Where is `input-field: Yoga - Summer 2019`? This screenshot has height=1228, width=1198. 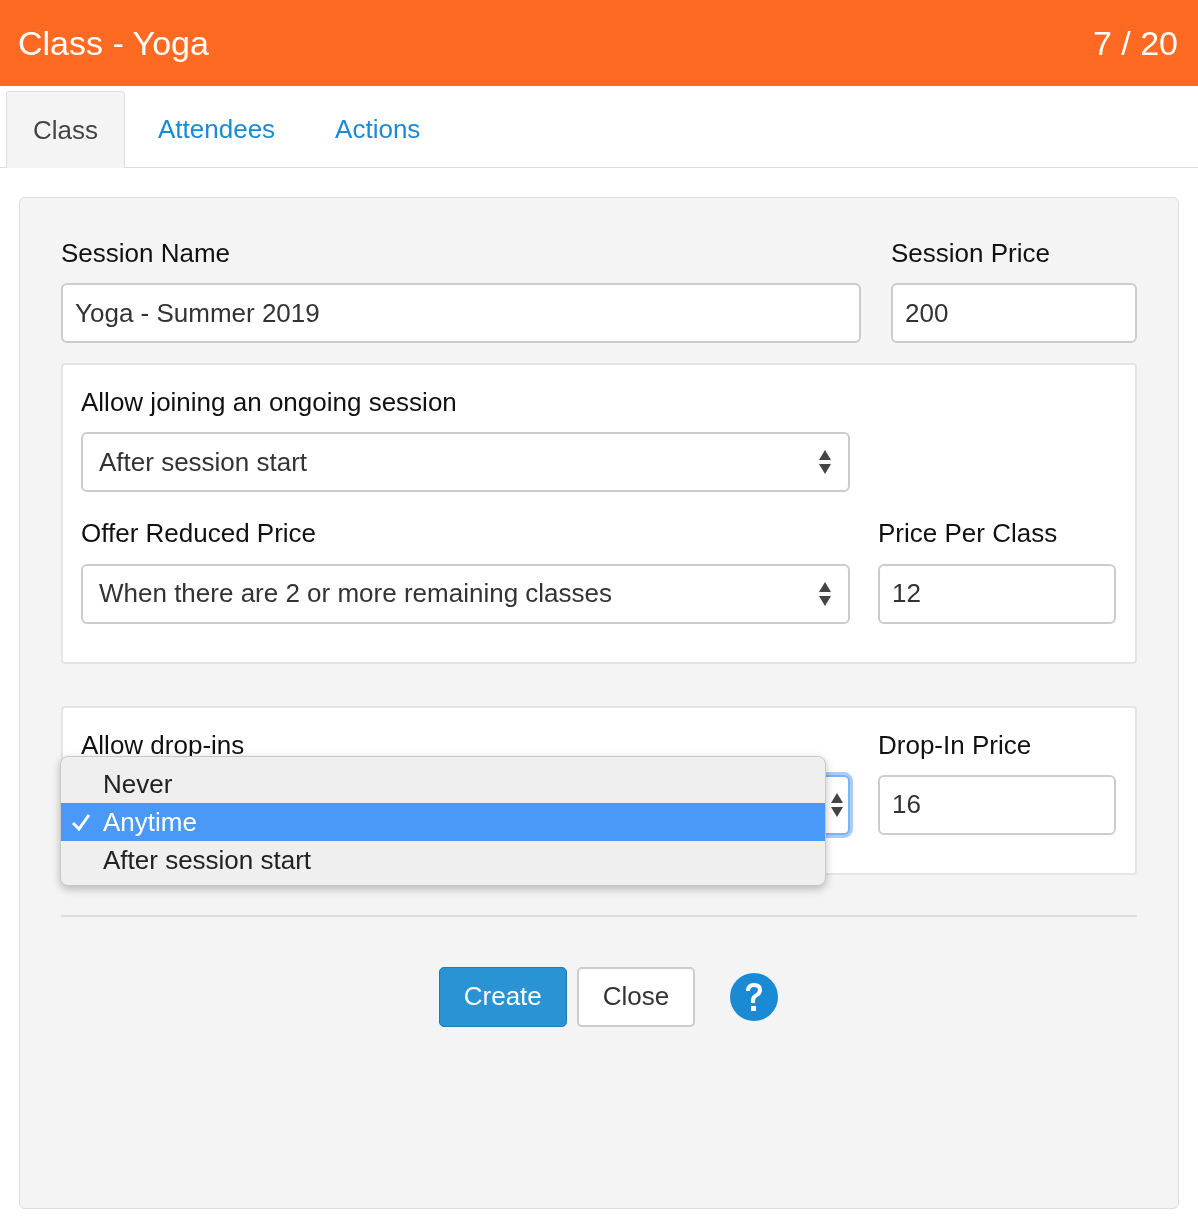 input-field: Yoga - Summer 2019 is located at coordinates (461, 313).